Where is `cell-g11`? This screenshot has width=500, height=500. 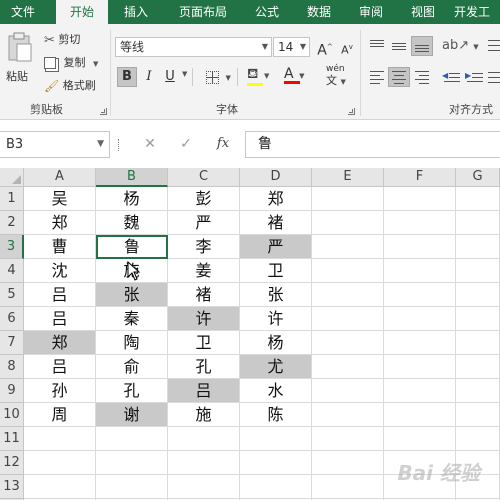
cell-g11 is located at coordinates (478, 439).